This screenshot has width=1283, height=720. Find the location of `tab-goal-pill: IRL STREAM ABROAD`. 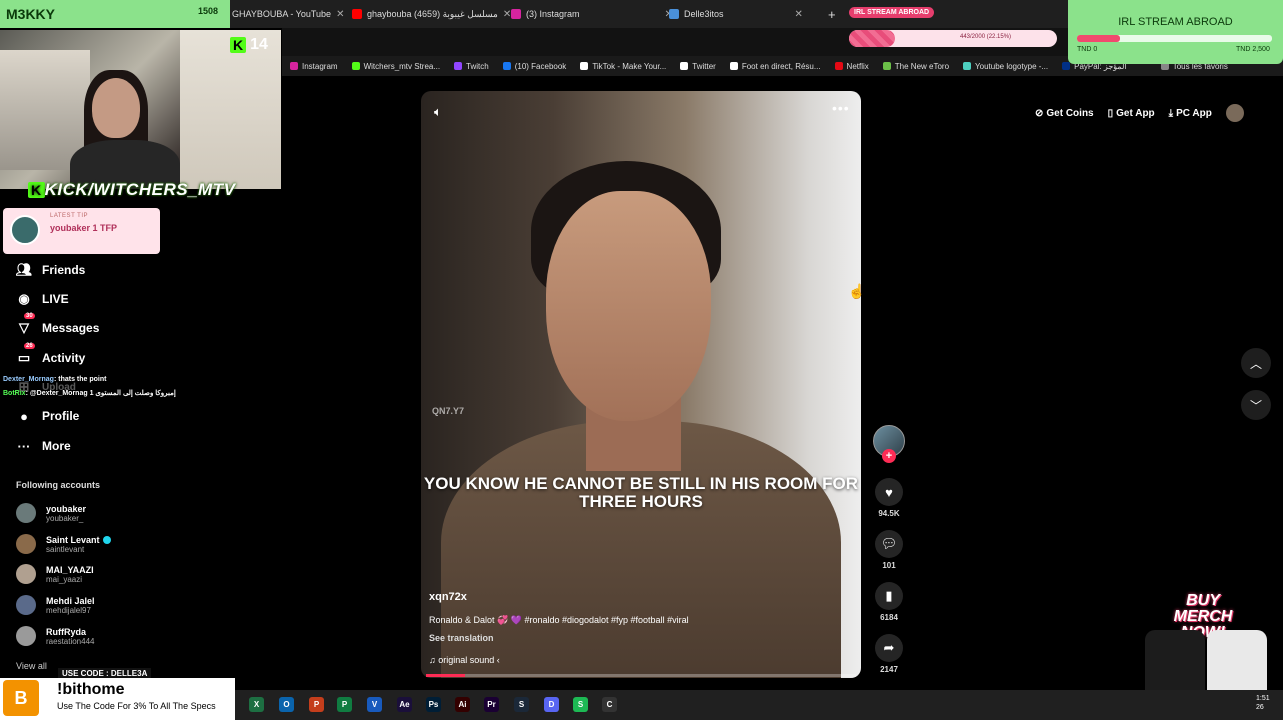

tab-goal-pill: IRL STREAM ABROAD is located at coordinates (892, 12).